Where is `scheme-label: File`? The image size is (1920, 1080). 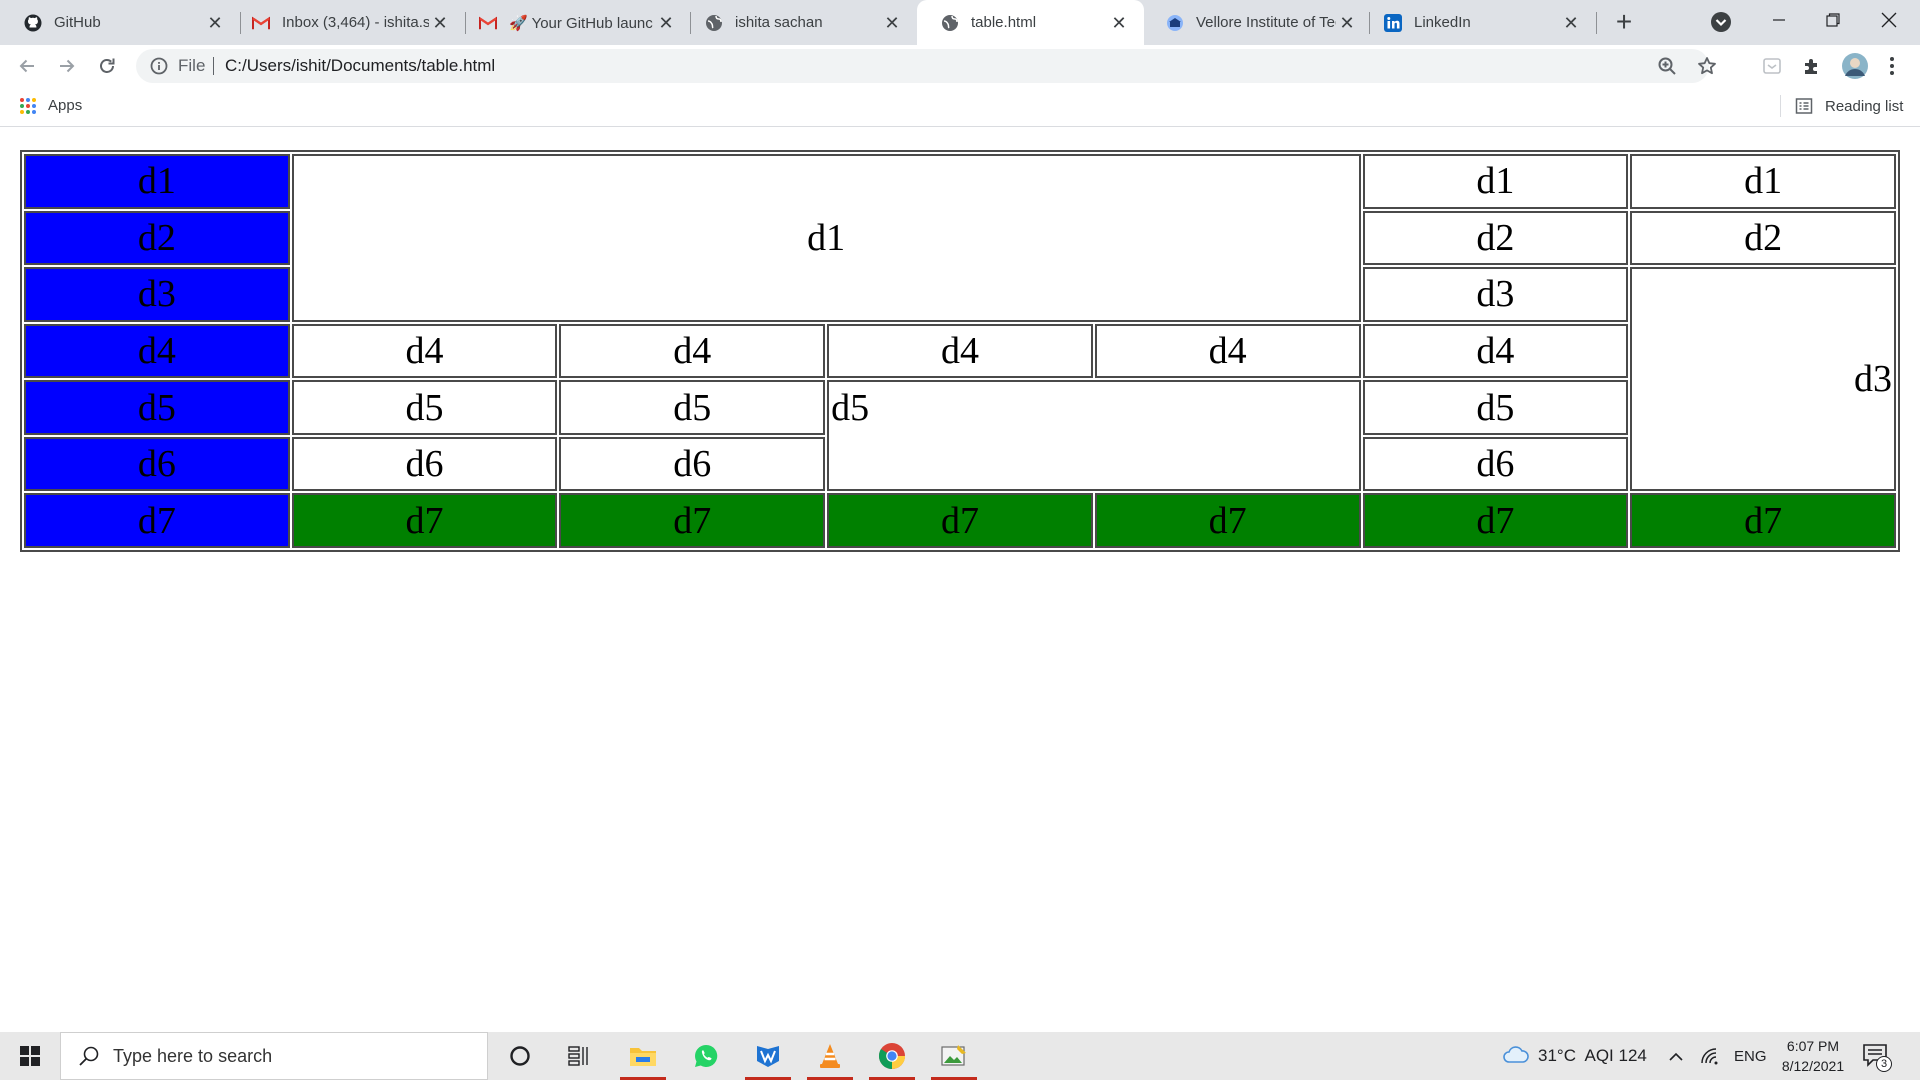
scheme-label: File is located at coordinates (192, 65).